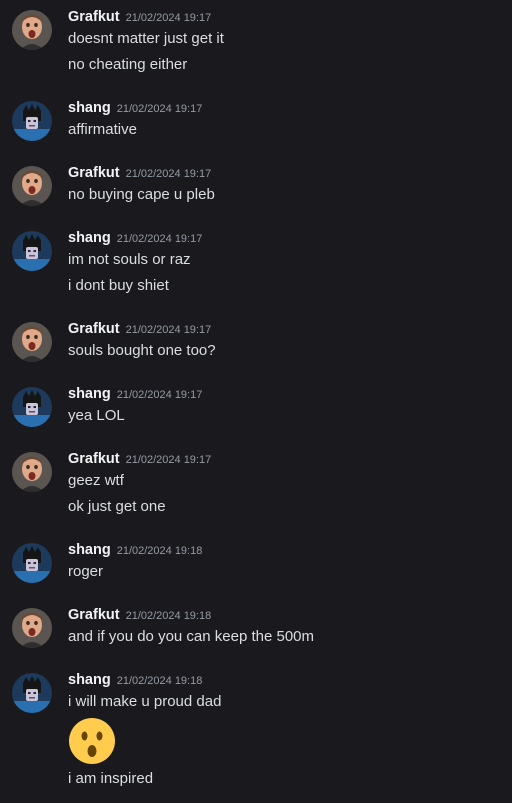  Describe the element at coordinates (118, 285) in the screenshot. I see `message-text: i dont buy shiet` at that location.